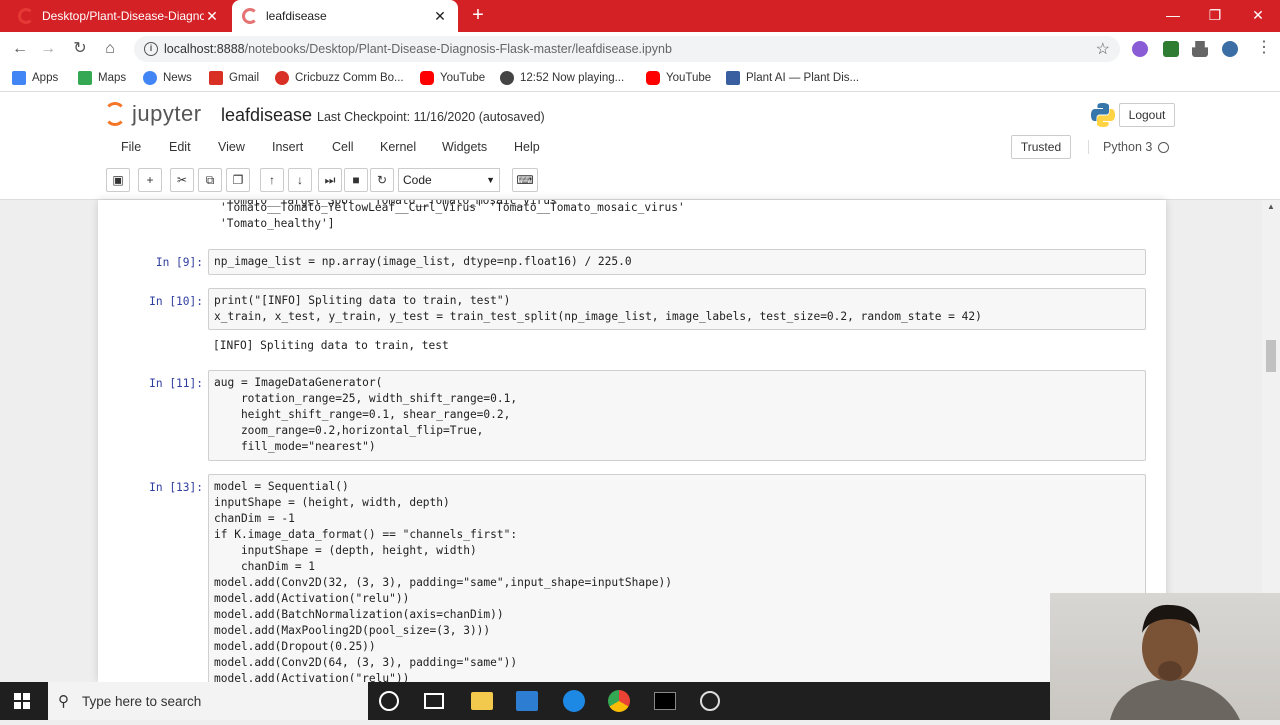  What do you see at coordinates (525, 180) in the screenshot?
I see `keyboard-icon: ⌨` at bounding box center [525, 180].